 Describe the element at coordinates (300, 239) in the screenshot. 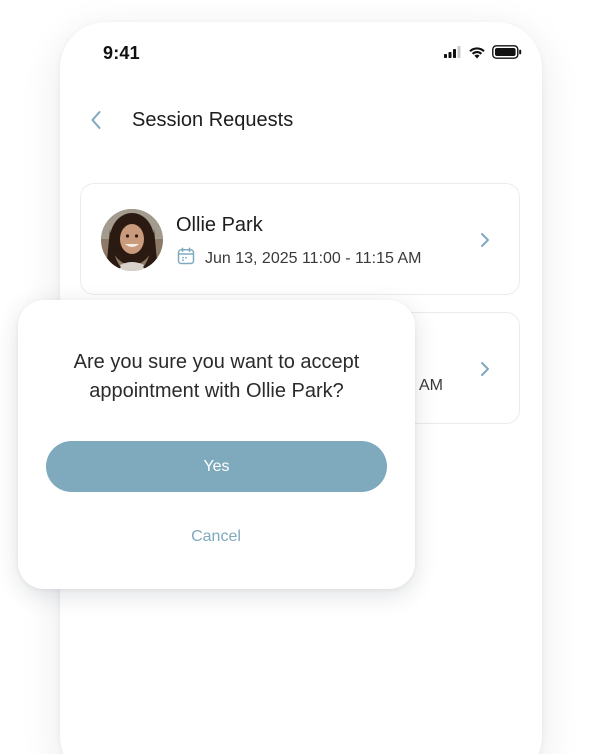

I see `request-card: Ollie Park Jun 13, 2025 11:00 - 11:15 AM` at that location.